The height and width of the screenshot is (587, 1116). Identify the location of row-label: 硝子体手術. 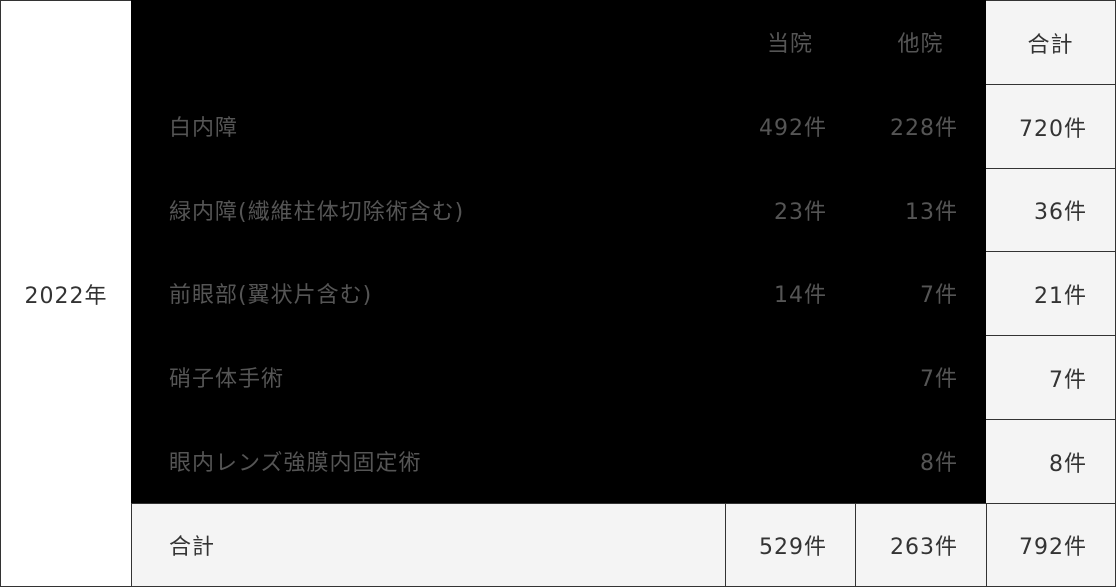
(227, 379).